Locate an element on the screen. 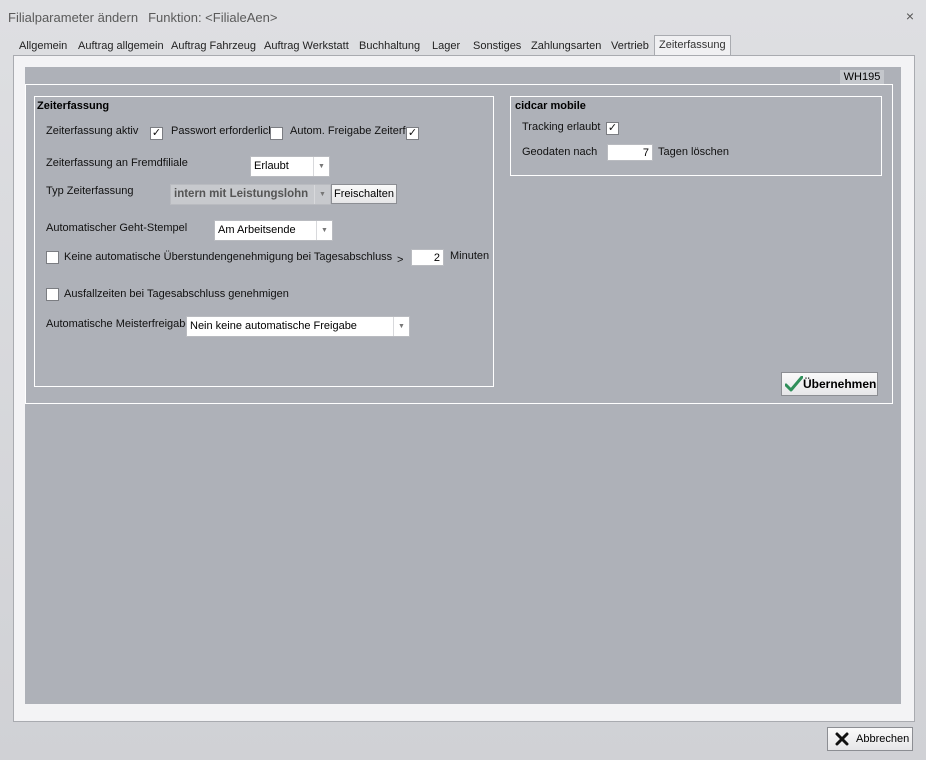 This screenshot has width=926, height=760. tagen-loeschen-label: Tagen löschen is located at coordinates (693, 152).